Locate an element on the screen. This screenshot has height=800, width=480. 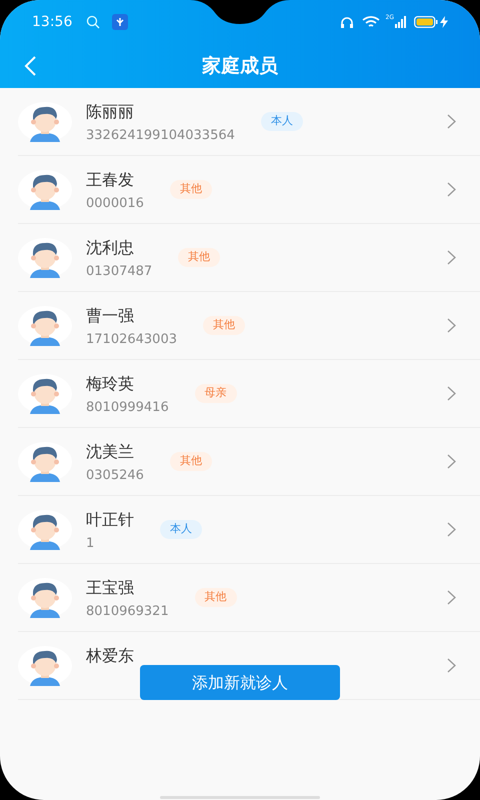
member-name: 叶正针 is located at coordinates (110, 519).